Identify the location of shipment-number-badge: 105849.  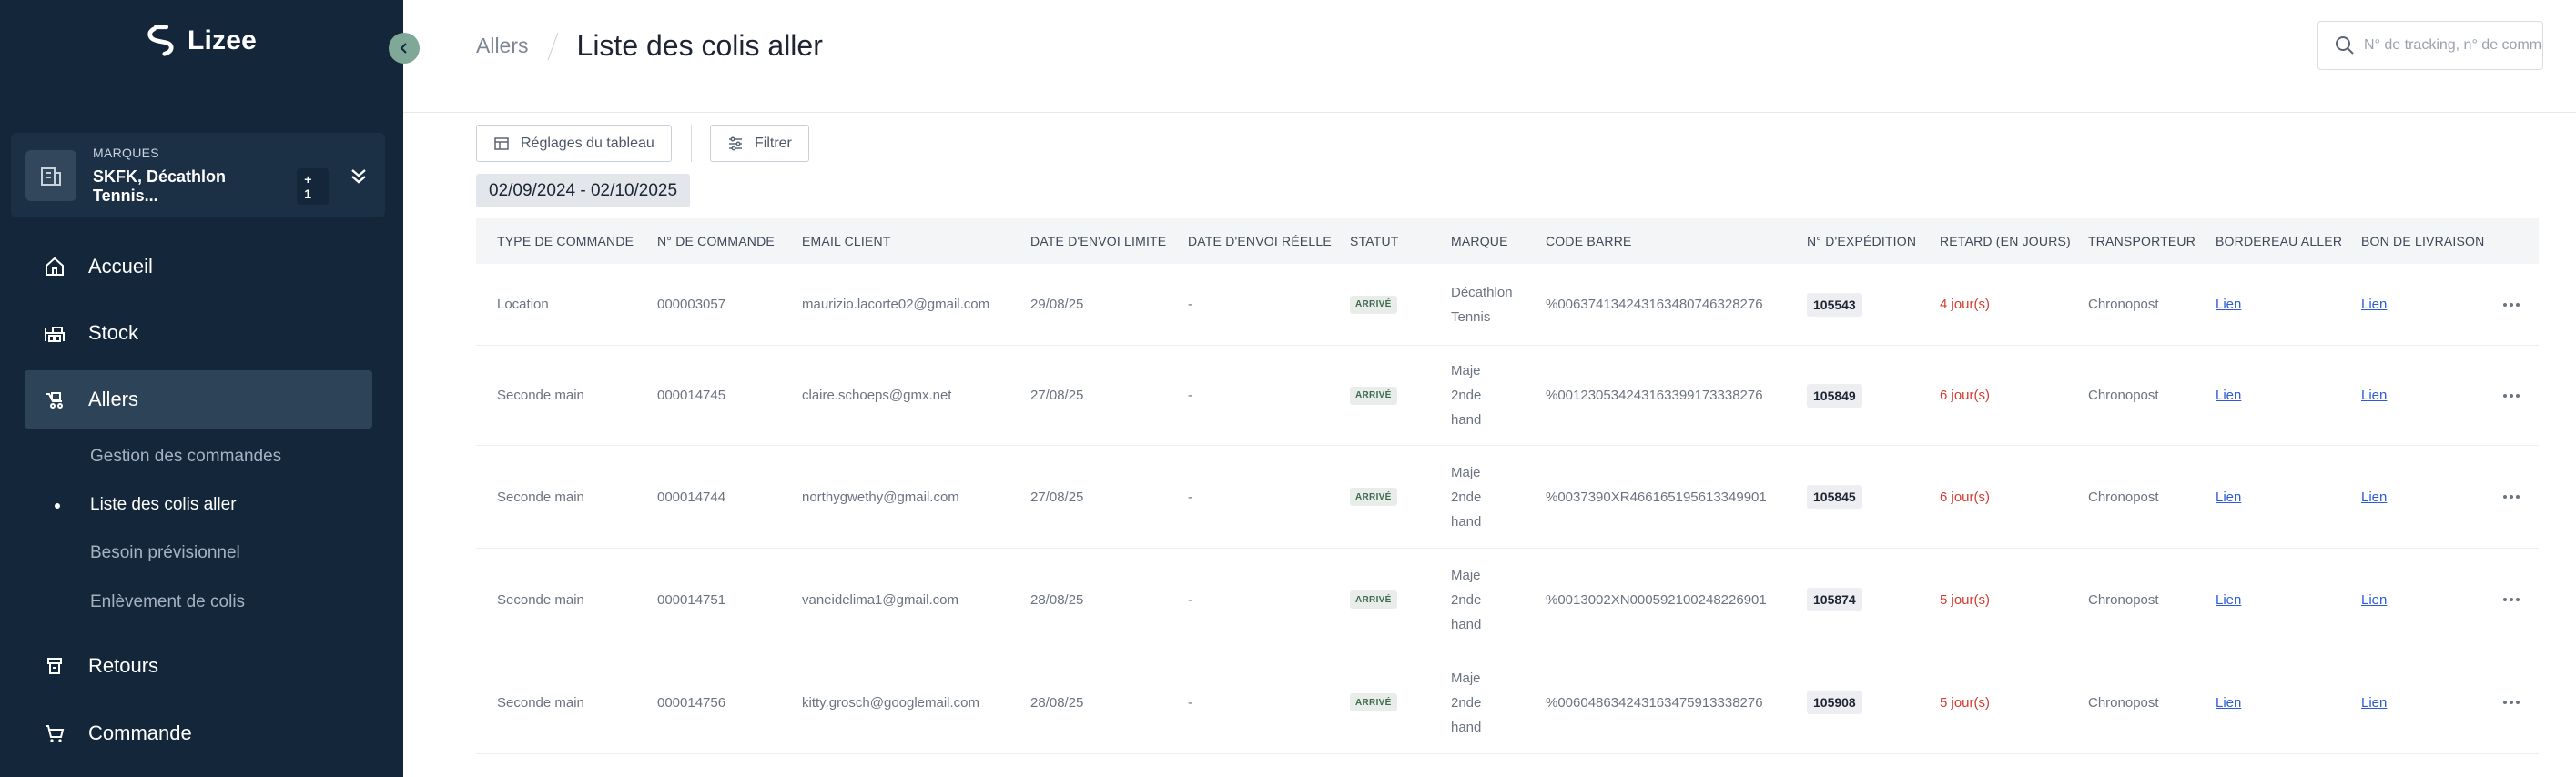
(1834, 395).